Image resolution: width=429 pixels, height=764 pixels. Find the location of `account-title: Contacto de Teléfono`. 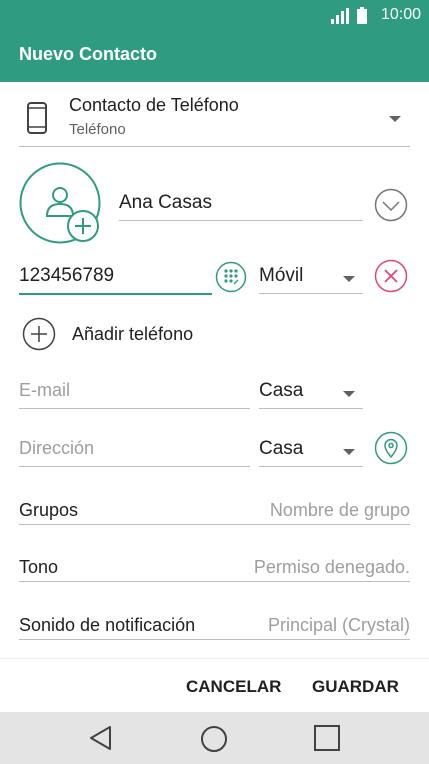

account-title: Contacto de Teléfono is located at coordinates (154, 105).